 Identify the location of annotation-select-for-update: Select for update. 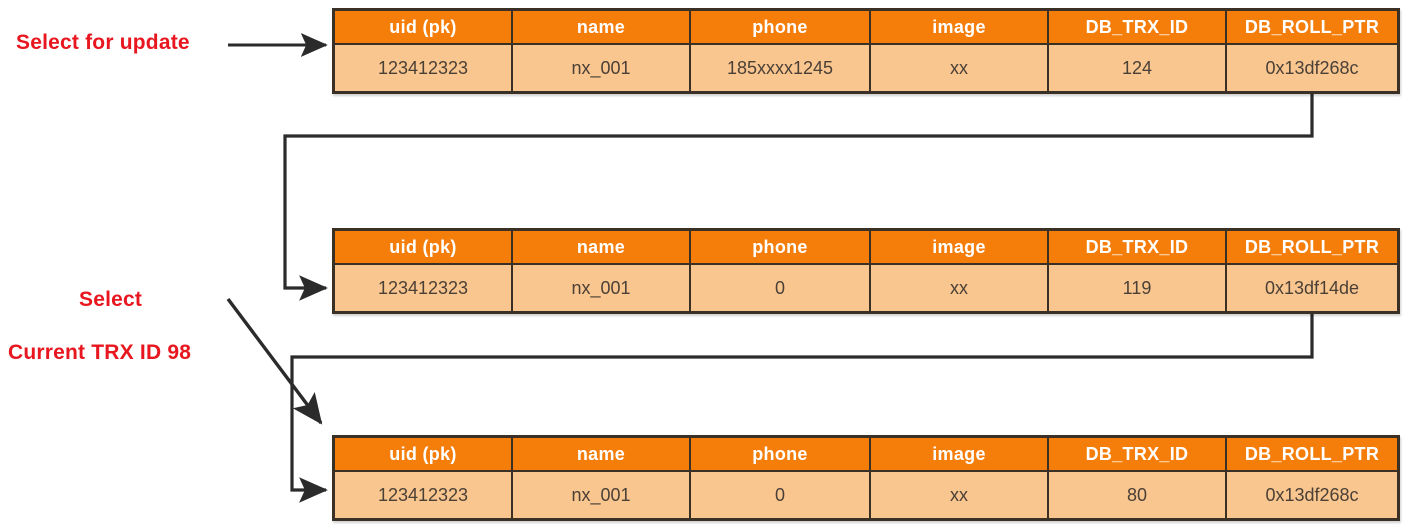
(103, 42).